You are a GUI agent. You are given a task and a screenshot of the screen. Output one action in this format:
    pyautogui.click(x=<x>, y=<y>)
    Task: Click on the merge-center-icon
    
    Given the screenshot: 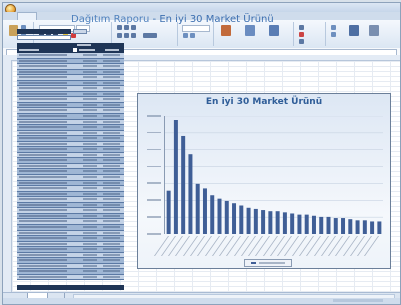 What is the action you would take?
    pyautogui.click(x=150, y=35)
    